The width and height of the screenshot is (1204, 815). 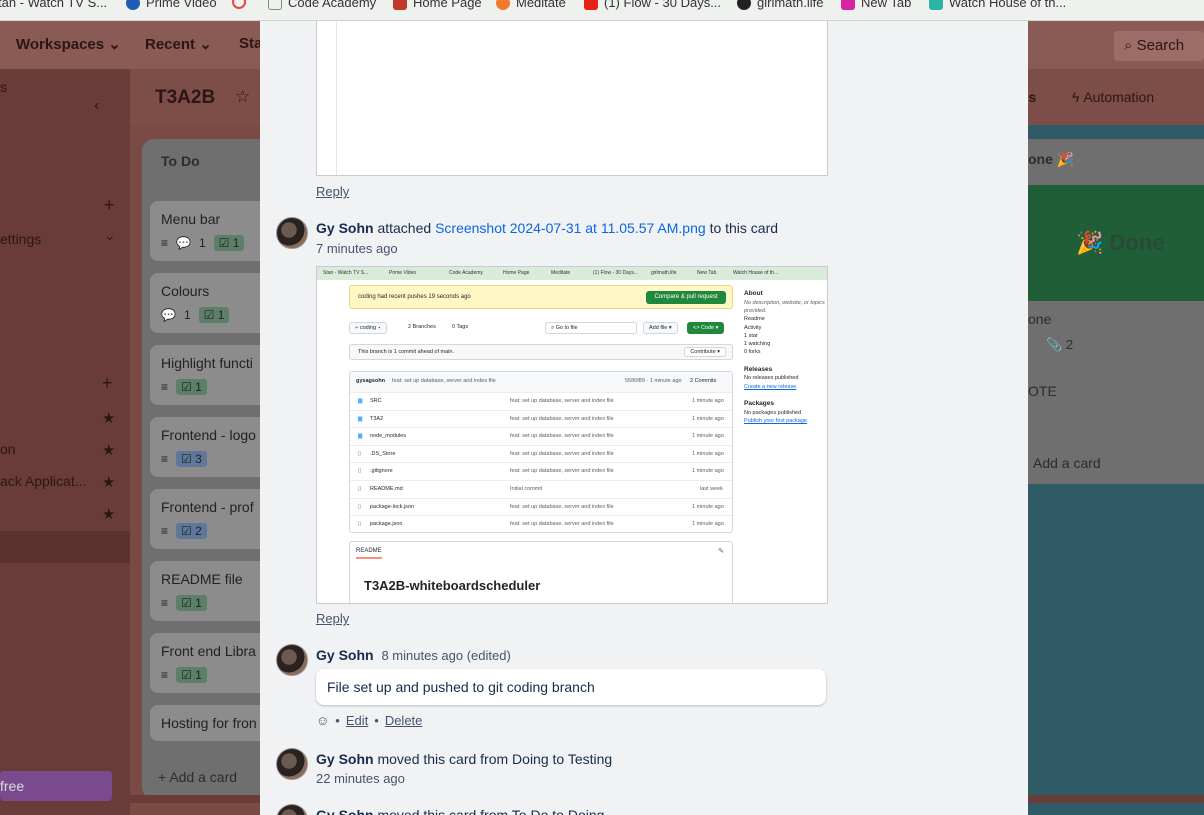 I want to click on card-cover-done: 🎉 Done, so click(x=1116, y=243).